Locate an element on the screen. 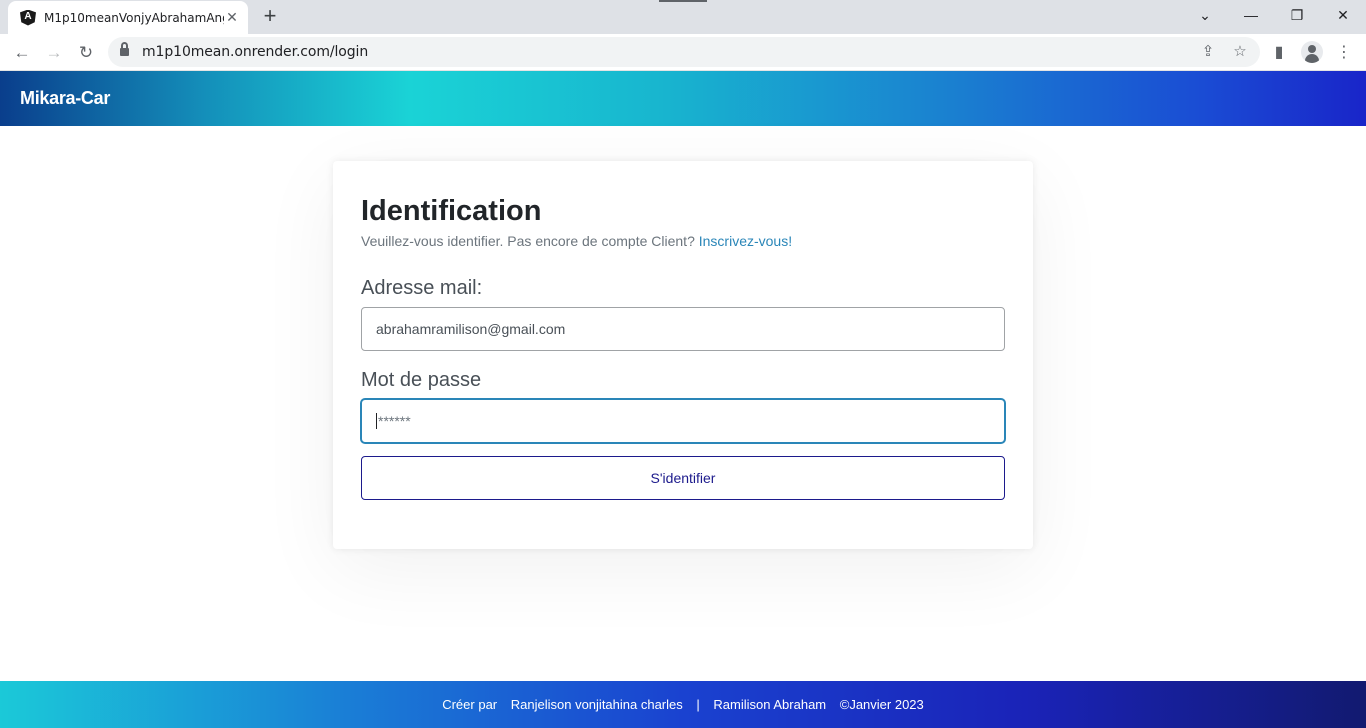 This screenshot has width=1366, height=728. window-drag-indicator is located at coordinates (683, 1).